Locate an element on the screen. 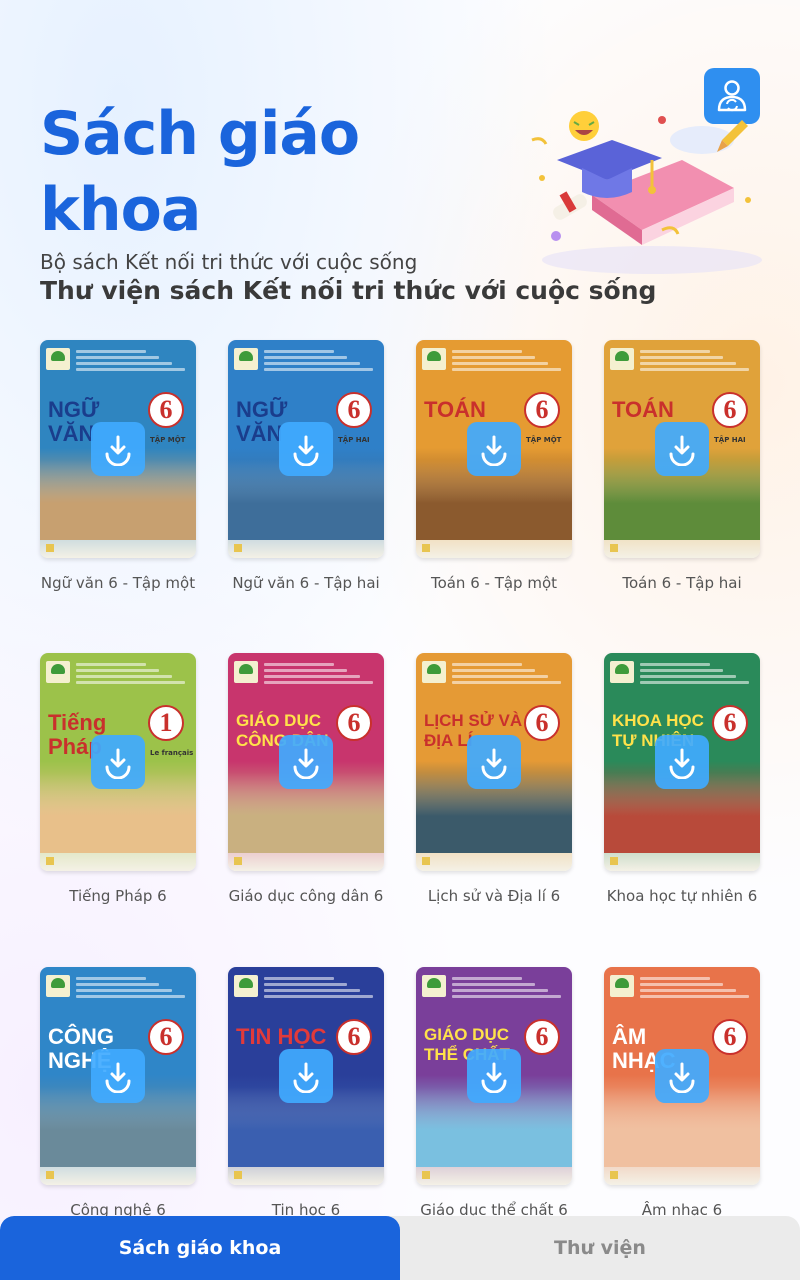  book-cover: TIN HỌC 6 is located at coordinates (306, 1076).